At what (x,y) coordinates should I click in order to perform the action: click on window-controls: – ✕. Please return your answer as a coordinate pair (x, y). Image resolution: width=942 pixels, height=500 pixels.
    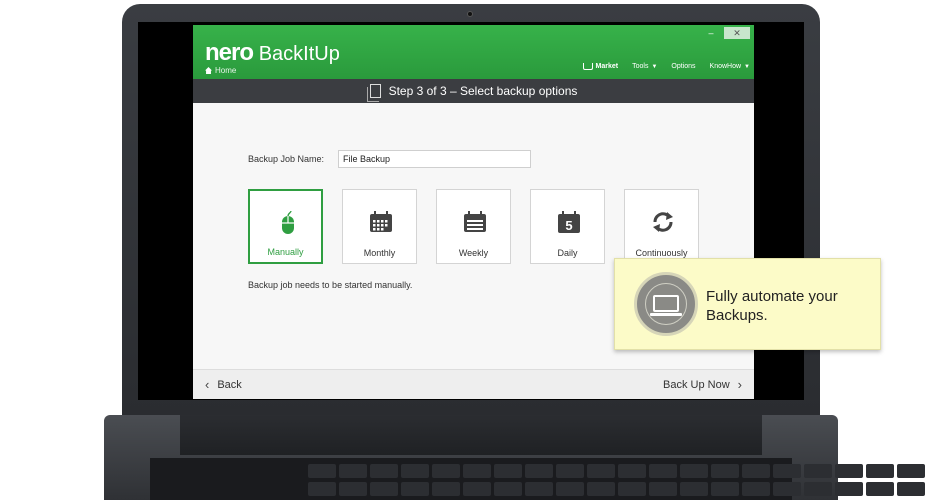
    Looking at the image, I should click on (724, 33).